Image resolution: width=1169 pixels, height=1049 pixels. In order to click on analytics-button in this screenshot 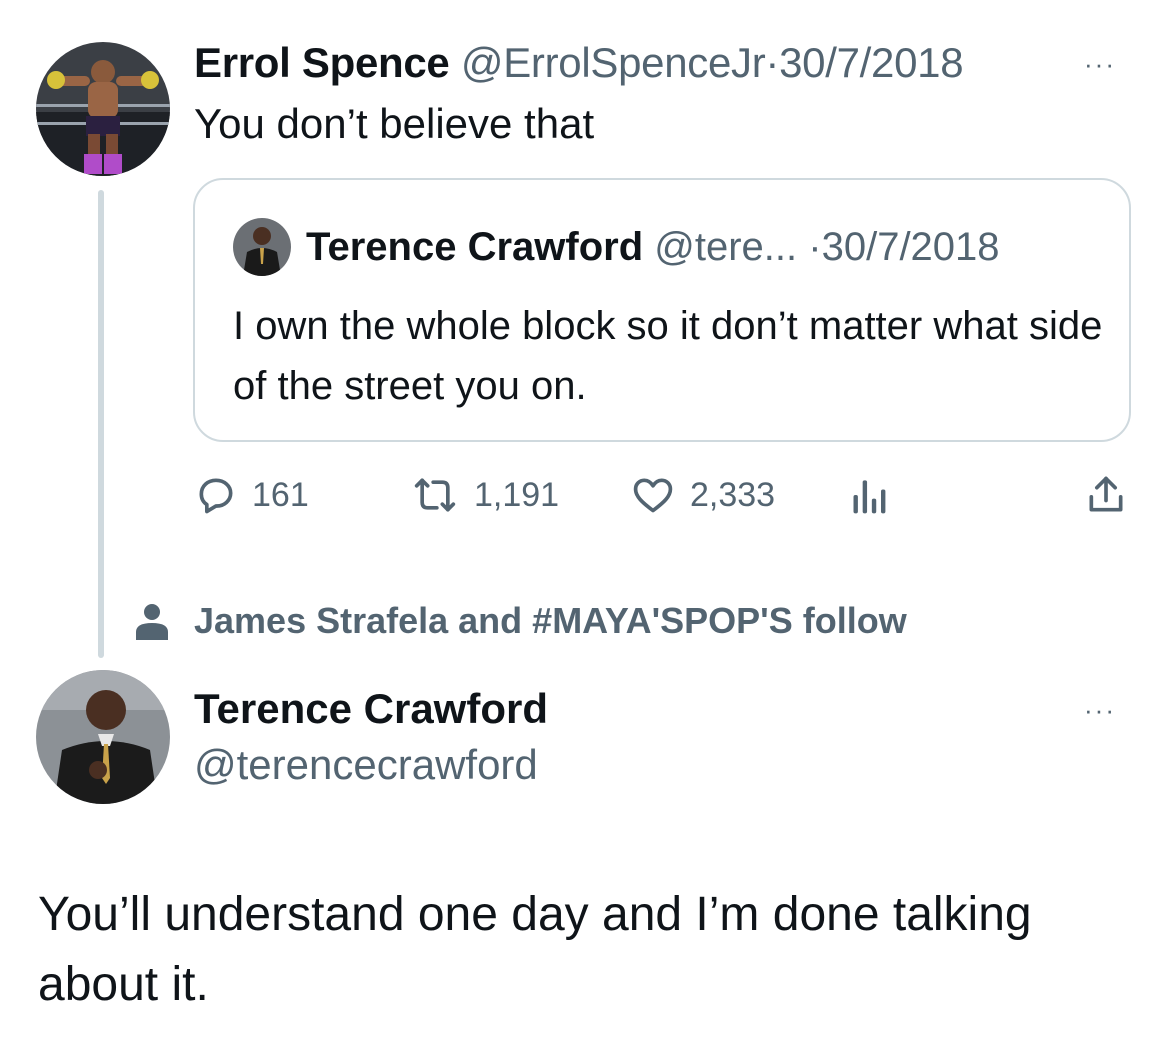, I will do `click(870, 495)`.